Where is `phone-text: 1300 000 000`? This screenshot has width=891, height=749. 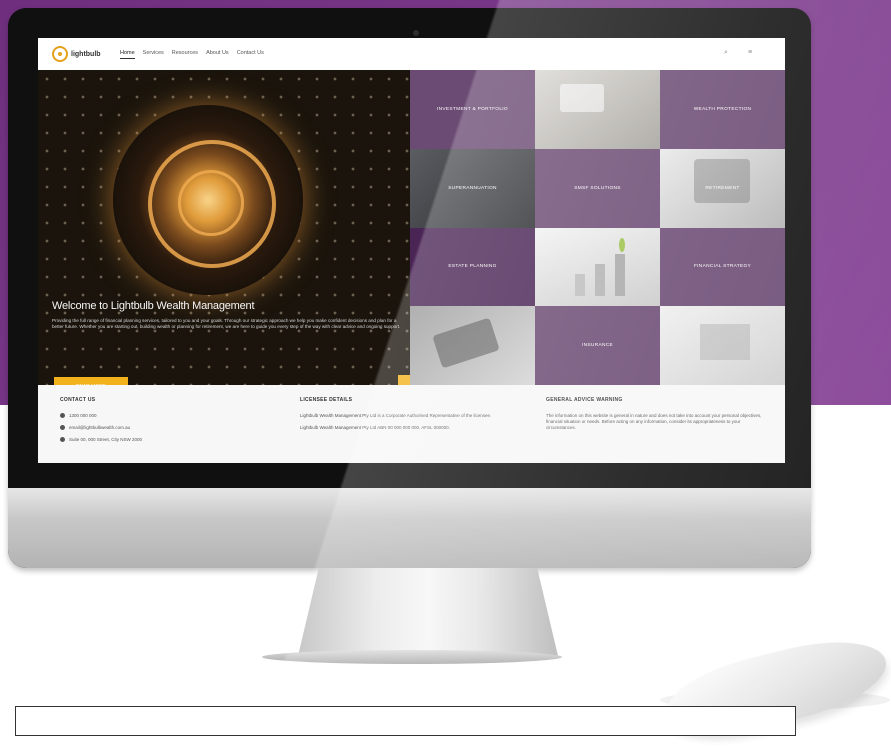 phone-text: 1300 000 000 is located at coordinates (83, 415).